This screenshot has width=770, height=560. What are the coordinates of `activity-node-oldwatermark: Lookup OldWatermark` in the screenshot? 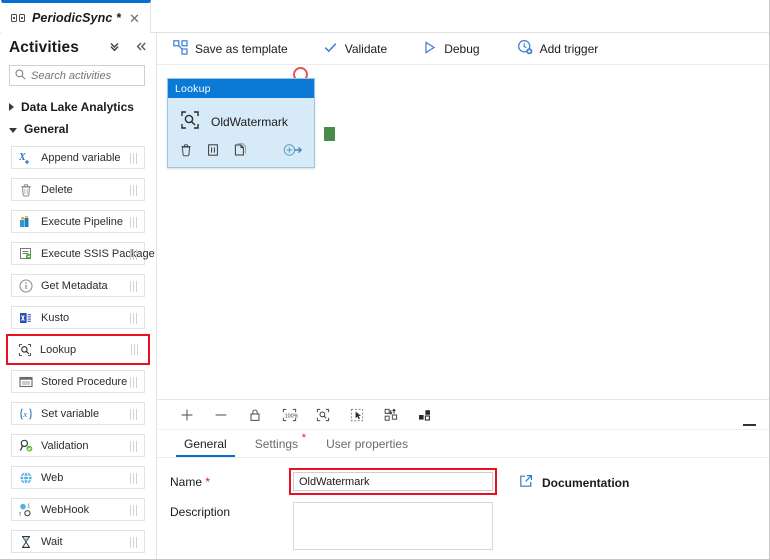 It's located at (251, 123).